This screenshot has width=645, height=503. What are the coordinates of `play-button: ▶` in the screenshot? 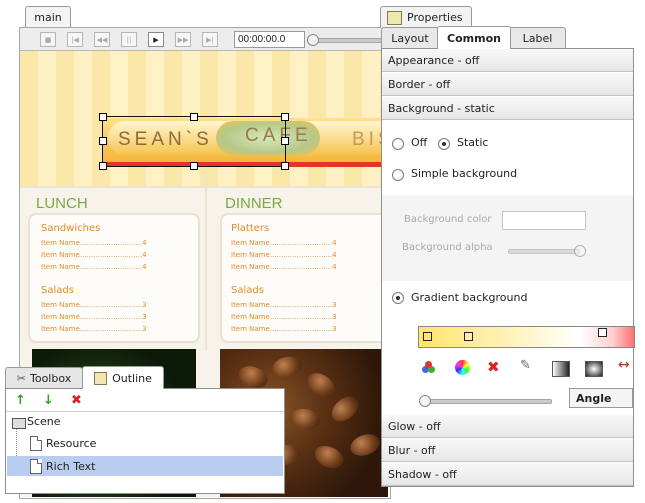 It's located at (156, 39).